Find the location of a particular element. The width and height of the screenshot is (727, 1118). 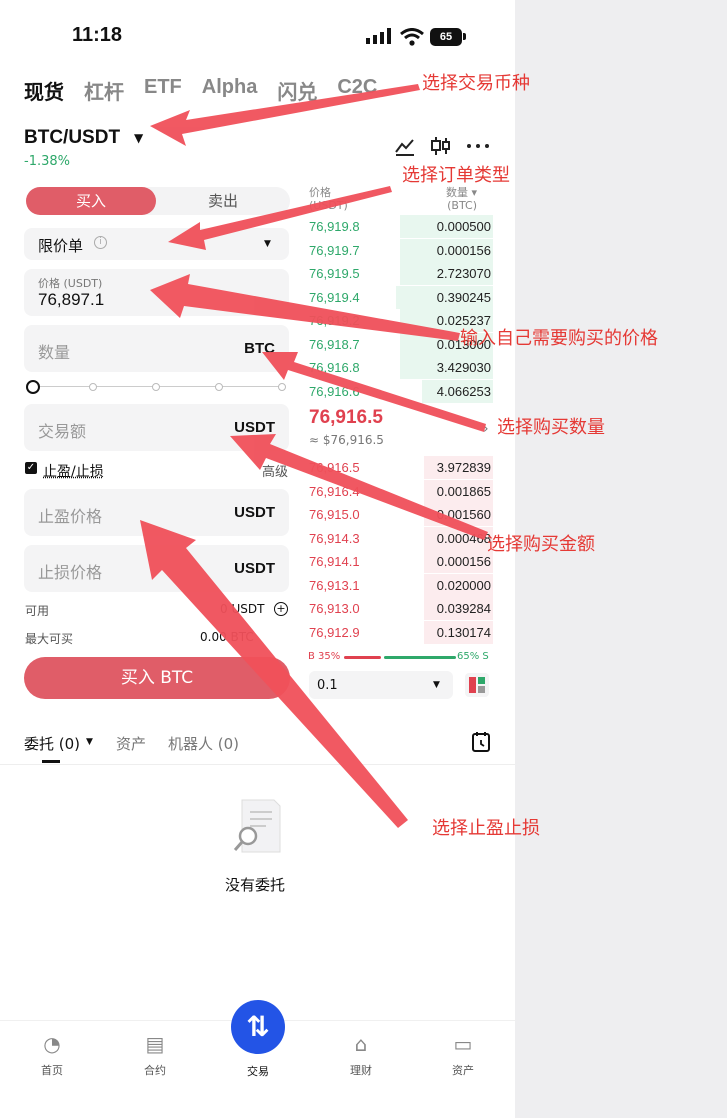

annotation-input-price: 输入自己需要购买的价格 is located at coordinates (559, 338).